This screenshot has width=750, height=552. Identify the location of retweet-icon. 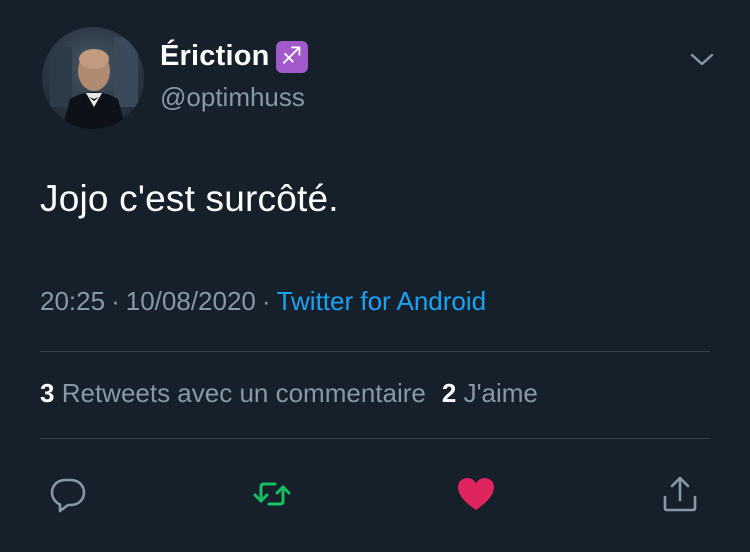
(272, 494).